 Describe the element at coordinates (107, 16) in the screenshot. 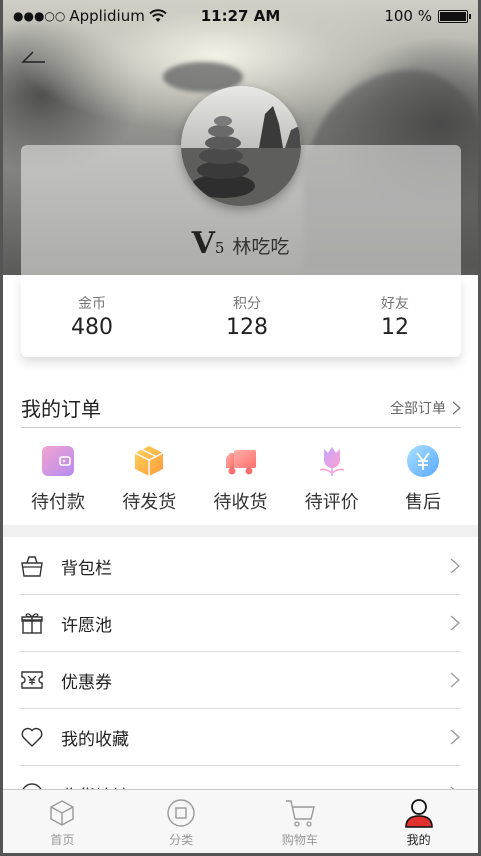

I see `carrier-name: Applidium` at that location.